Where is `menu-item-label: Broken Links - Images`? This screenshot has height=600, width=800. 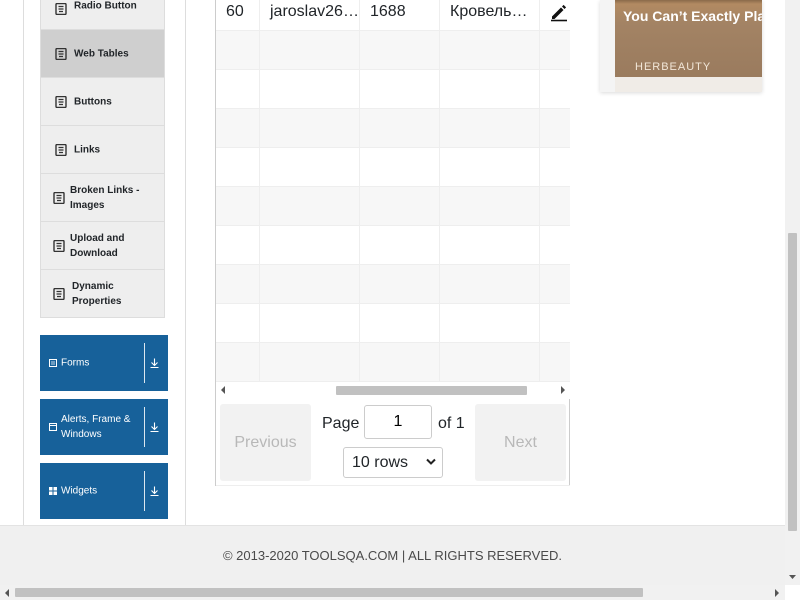 menu-item-label: Broken Links - Images is located at coordinates (105, 197).